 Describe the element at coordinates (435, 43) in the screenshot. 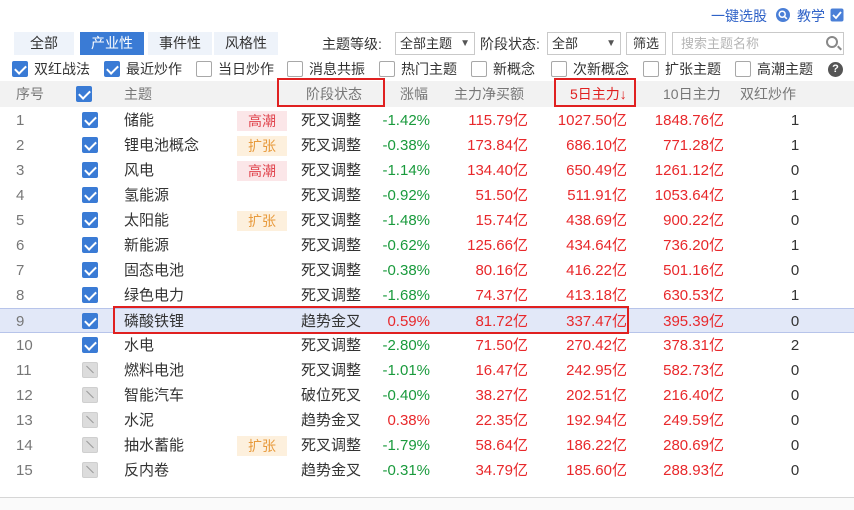

I see `topic-level-select: 全部主题 ▼` at that location.